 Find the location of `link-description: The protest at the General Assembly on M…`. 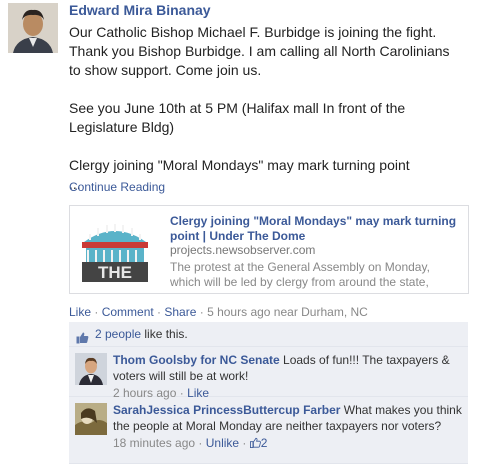

link-description: The protest at the General Assembly on M… is located at coordinates (300, 274).